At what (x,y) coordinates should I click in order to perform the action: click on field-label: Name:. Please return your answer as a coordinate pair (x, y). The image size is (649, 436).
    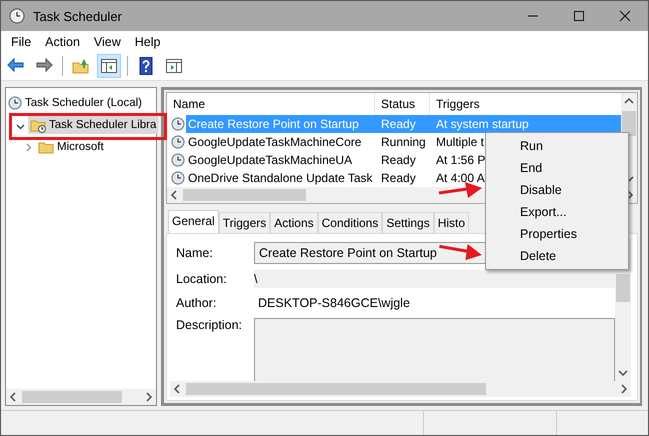
    Looking at the image, I should click on (195, 253).